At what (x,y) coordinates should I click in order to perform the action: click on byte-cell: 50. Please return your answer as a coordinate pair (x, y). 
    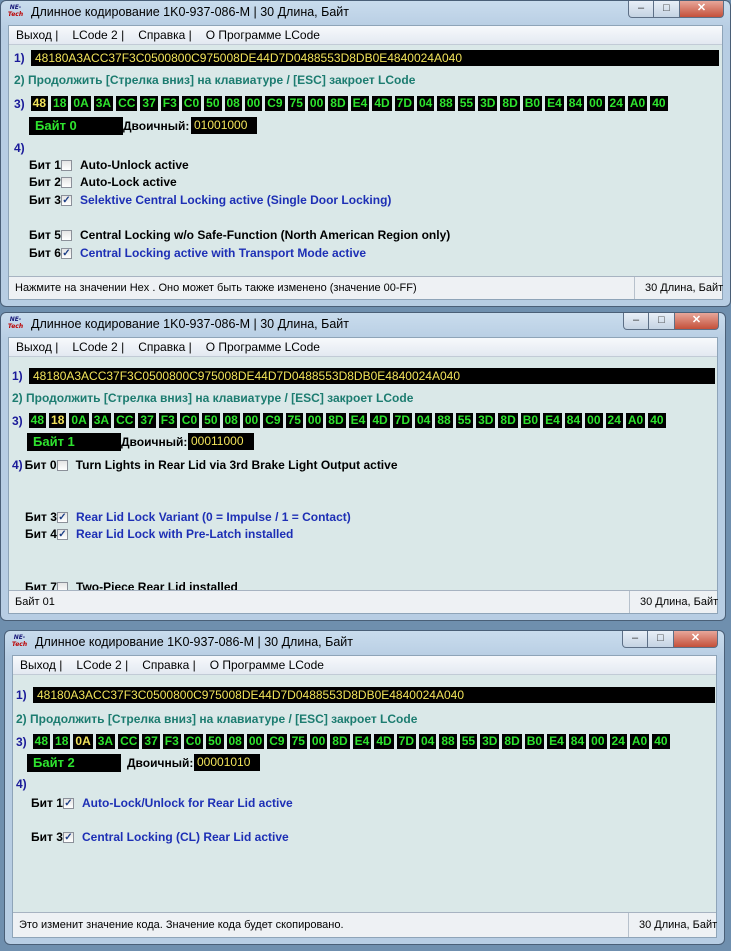
    Looking at the image, I should click on (215, 741).